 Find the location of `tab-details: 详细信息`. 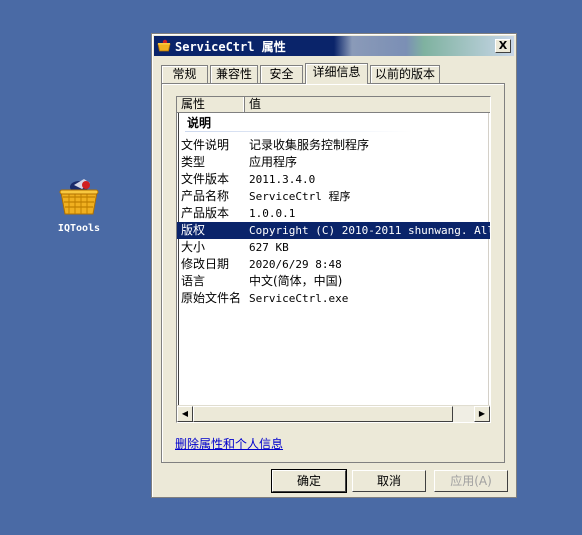

tab-details: 详细信息 is located at coordinates (336, 73).